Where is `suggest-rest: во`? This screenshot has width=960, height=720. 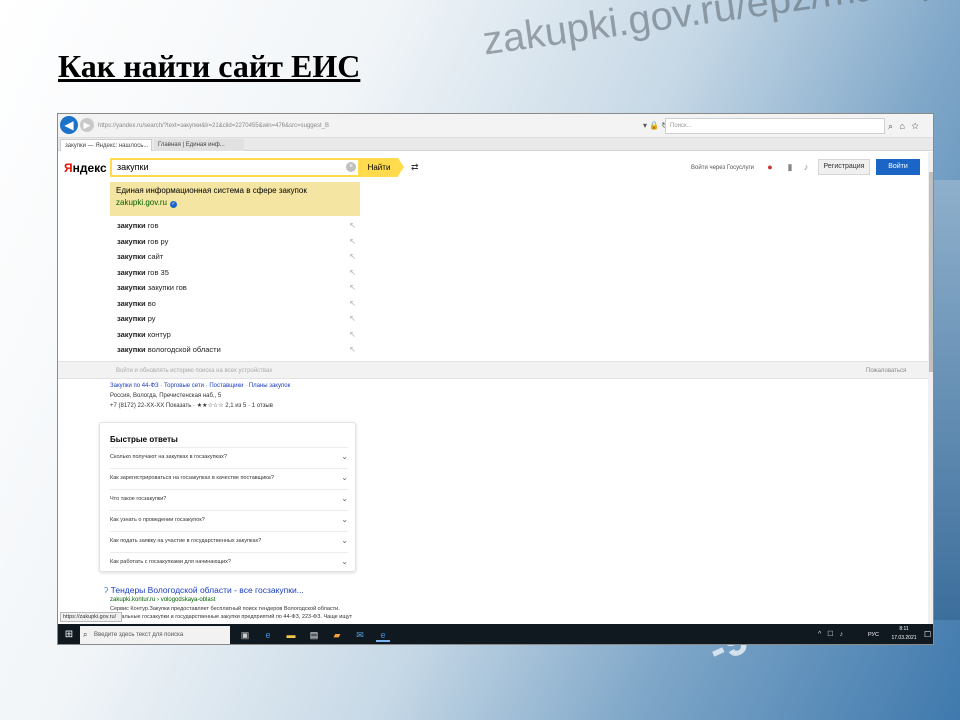
suggest-rest: во is located at coordinates (150, 303).